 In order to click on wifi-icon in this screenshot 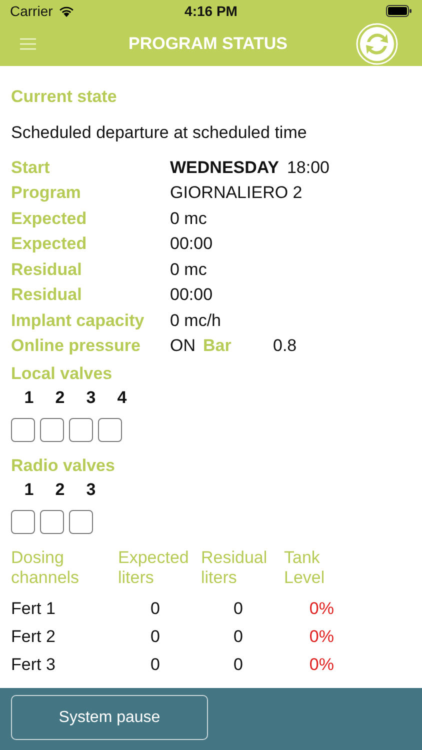, I will do `click(66, 11)`.